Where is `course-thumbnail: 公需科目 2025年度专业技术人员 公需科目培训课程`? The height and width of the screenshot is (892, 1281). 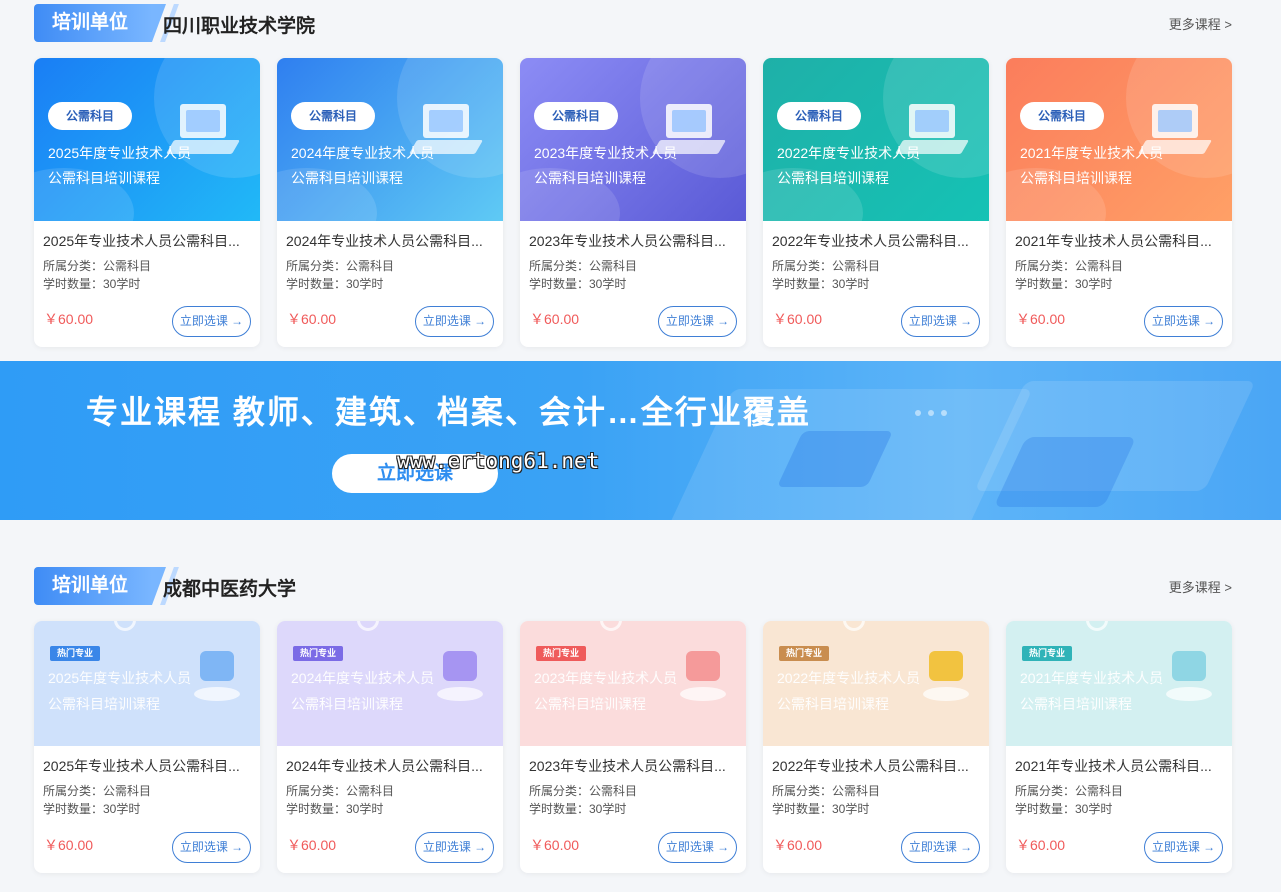 course-thumbnail: 公需科目 2025年度专业技术人员 公需科目培训课程 is located at coordinates (147, 139).